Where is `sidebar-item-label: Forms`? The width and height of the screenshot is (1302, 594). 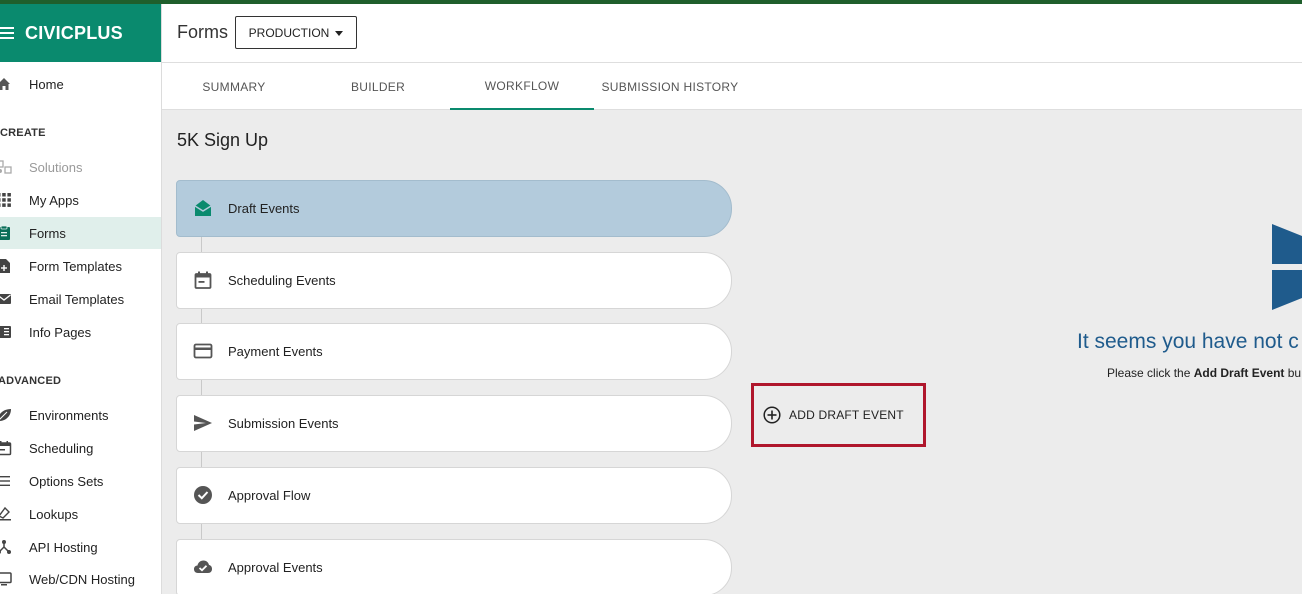 sidebar-item-label: Forms is located at coordinates (47, 233).